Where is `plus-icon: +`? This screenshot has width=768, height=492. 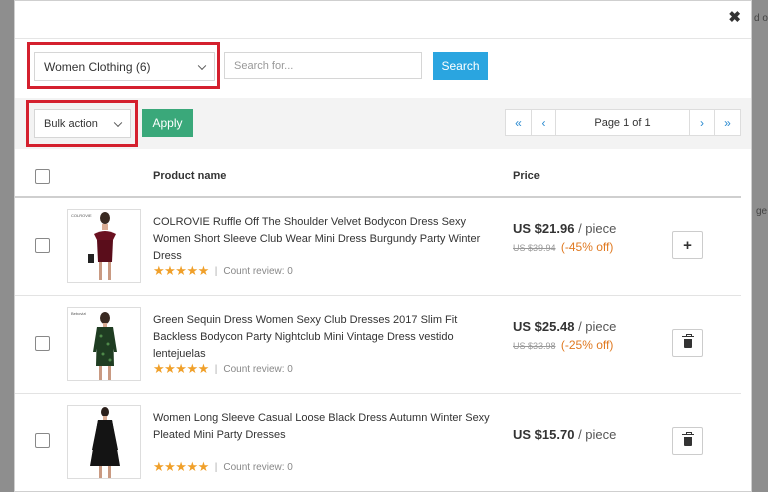
plus-icon: + is located at coordinates (687, 245).